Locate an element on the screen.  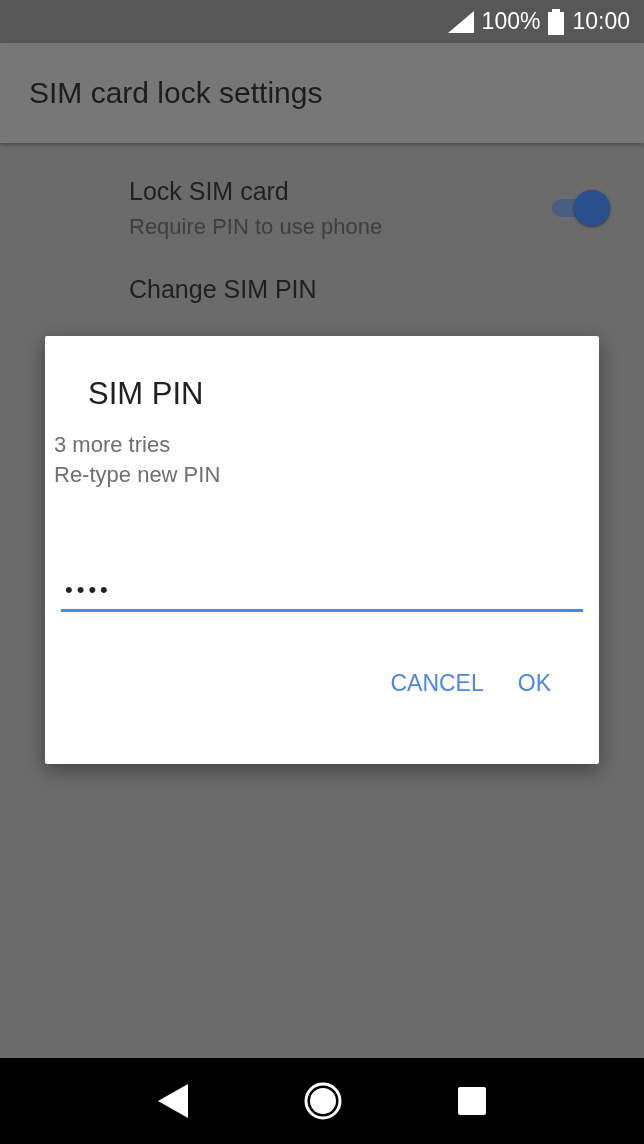
battery-icon is located at coordinates (556, 21).